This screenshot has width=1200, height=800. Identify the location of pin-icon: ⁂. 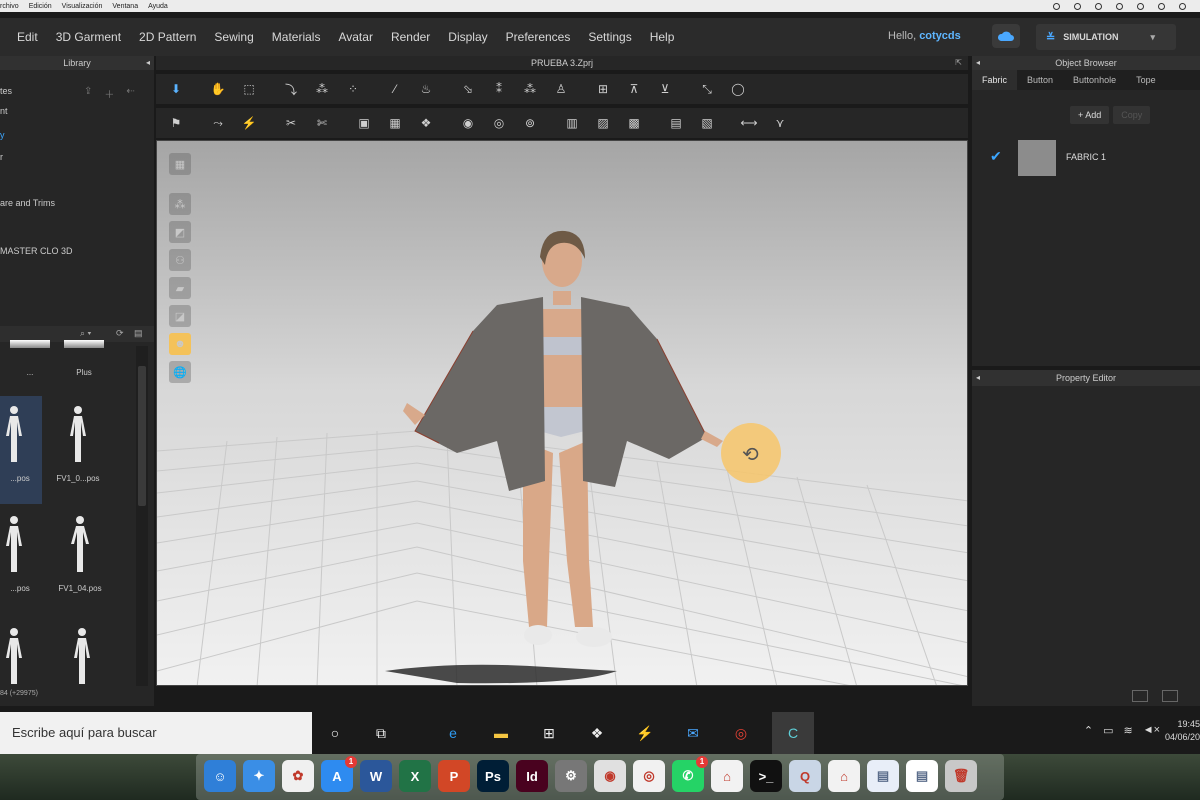
(322, 89).